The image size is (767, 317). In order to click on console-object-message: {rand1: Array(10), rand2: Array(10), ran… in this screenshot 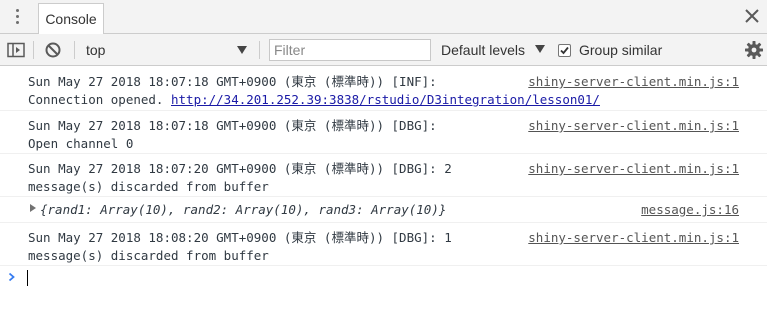, I will do `click(383, 210)`.